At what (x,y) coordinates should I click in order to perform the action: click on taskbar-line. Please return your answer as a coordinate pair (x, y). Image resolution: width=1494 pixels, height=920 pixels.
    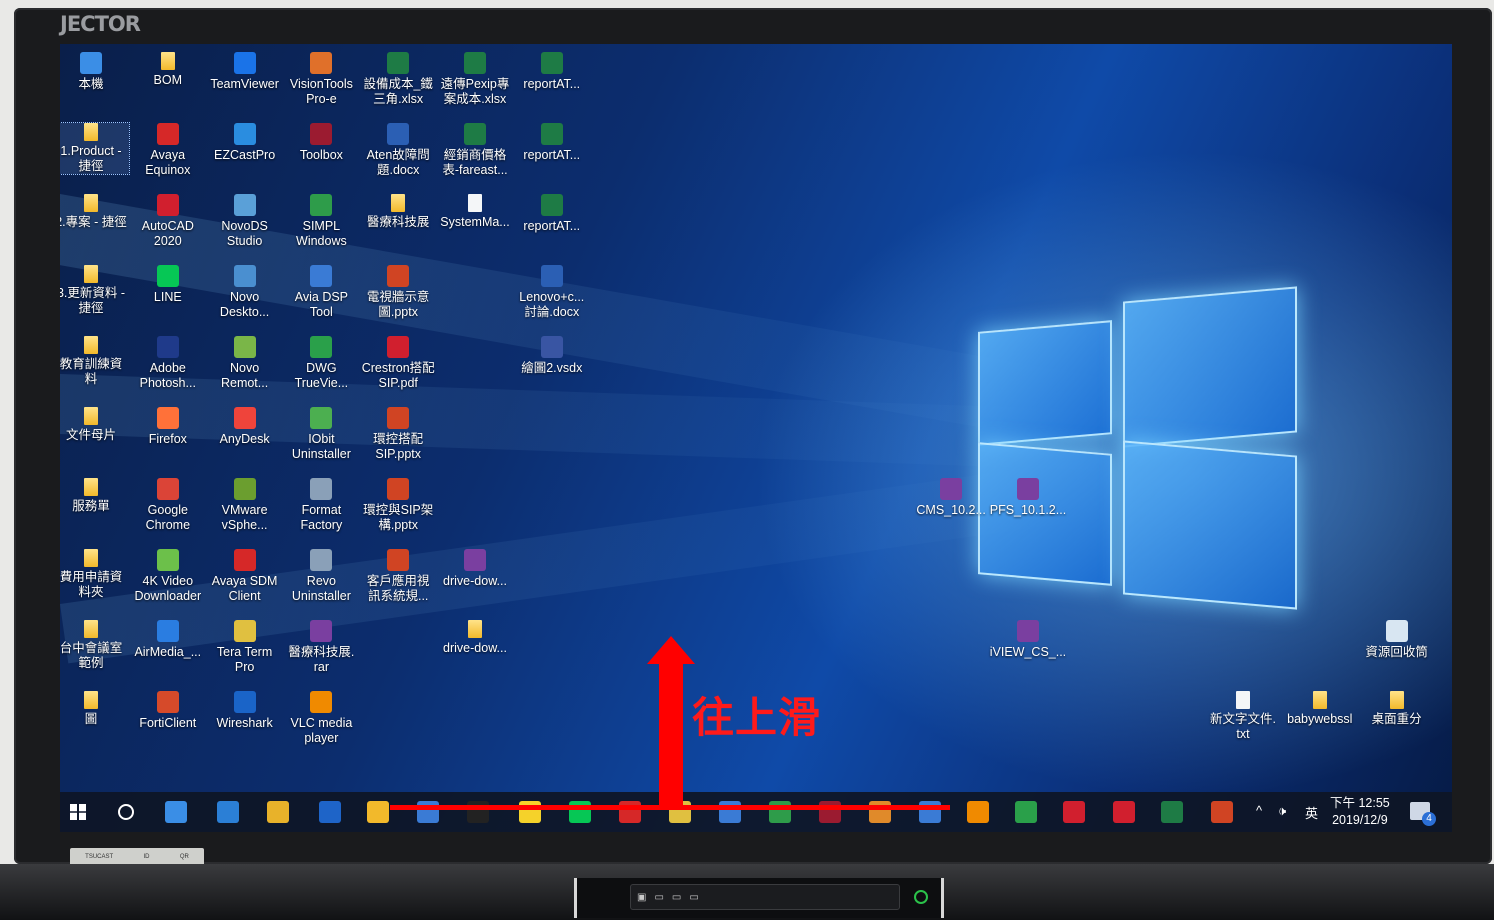
    Looking at the image, I should click on (580, 812).